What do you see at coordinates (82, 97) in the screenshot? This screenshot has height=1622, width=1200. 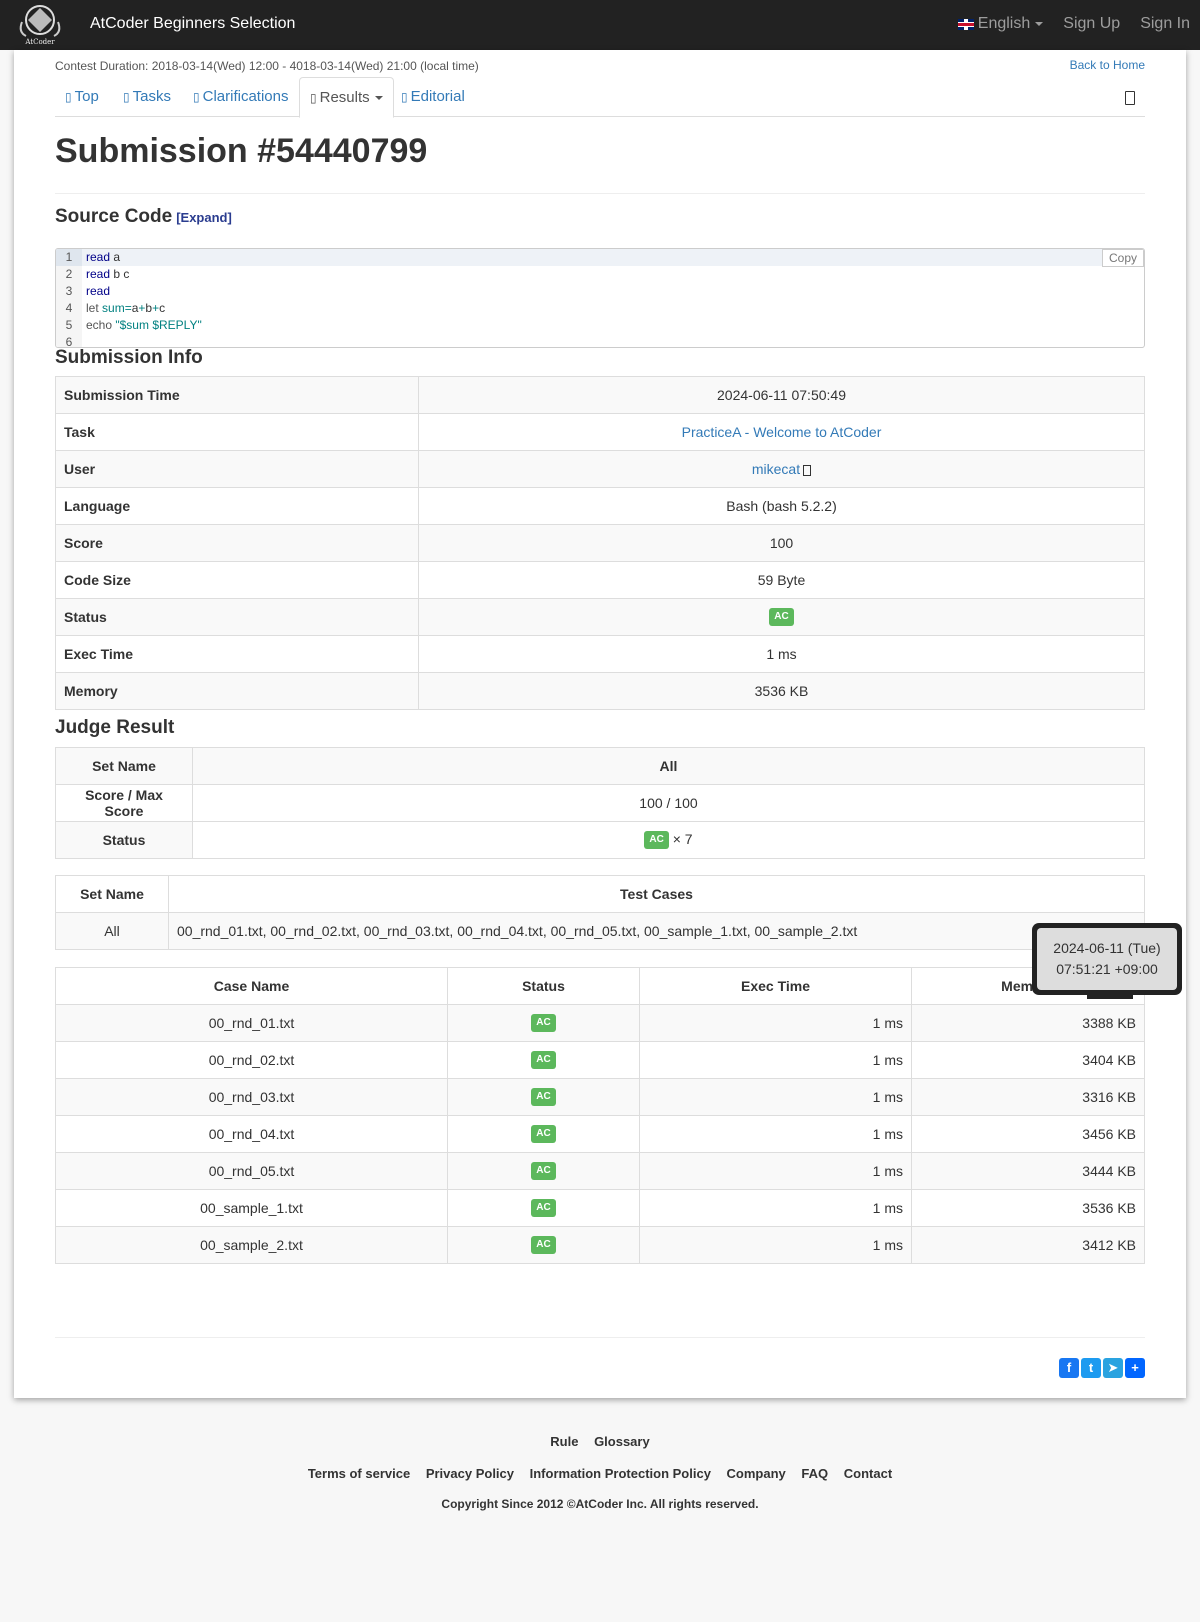 I see `tab-top: ▯ Top` at bounding box center [82, 97].